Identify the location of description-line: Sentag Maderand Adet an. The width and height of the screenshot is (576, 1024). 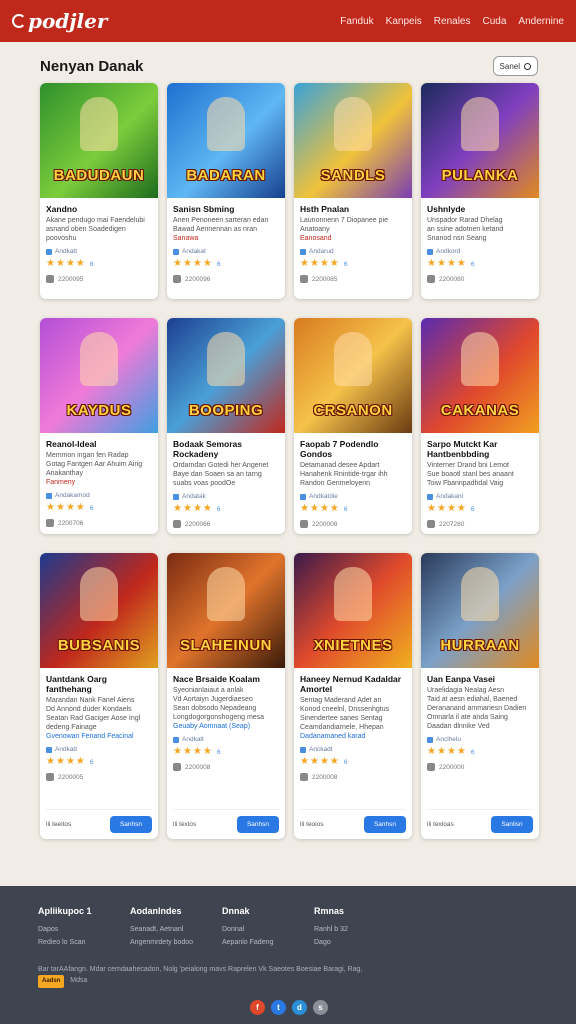
(341, 700).